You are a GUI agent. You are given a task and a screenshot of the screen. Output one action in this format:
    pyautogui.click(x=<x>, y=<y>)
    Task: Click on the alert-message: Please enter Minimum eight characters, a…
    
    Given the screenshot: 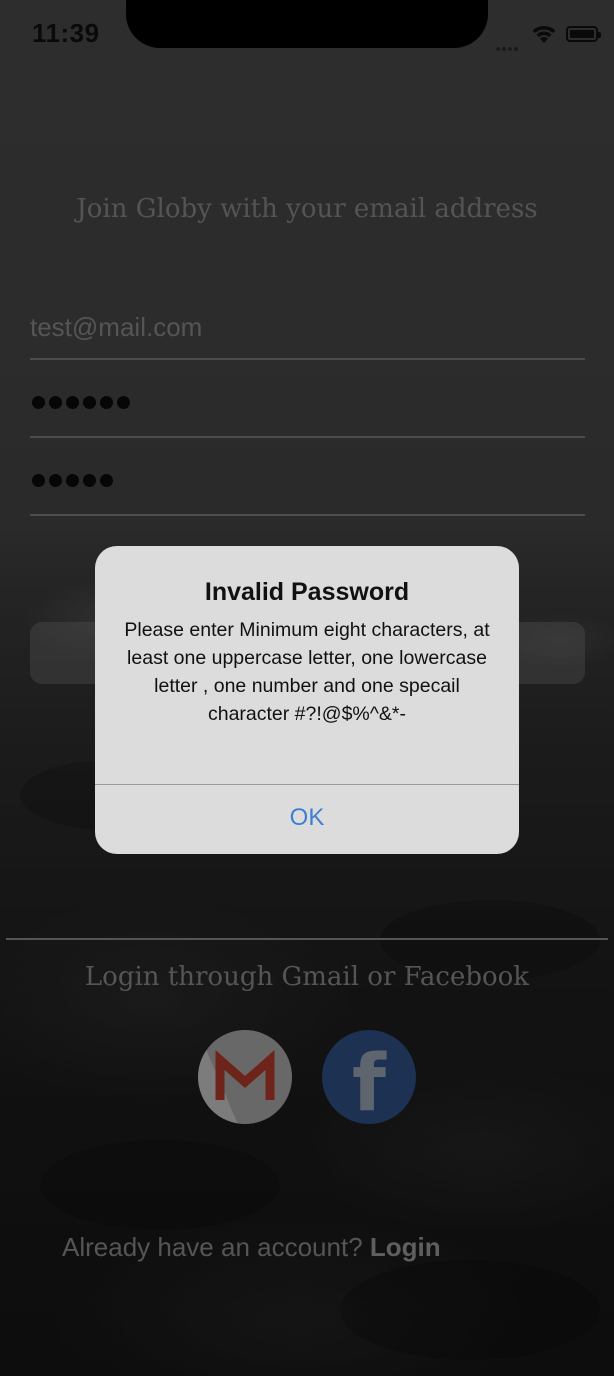 What is the action you would take?
    pyautogui.click(x=307, y=672)
    